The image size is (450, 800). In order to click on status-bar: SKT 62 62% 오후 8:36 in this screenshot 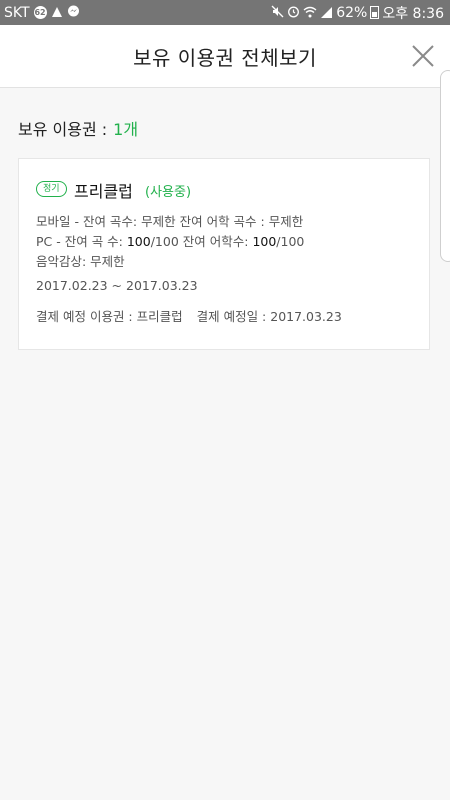, I will do `click(225, 12)`.